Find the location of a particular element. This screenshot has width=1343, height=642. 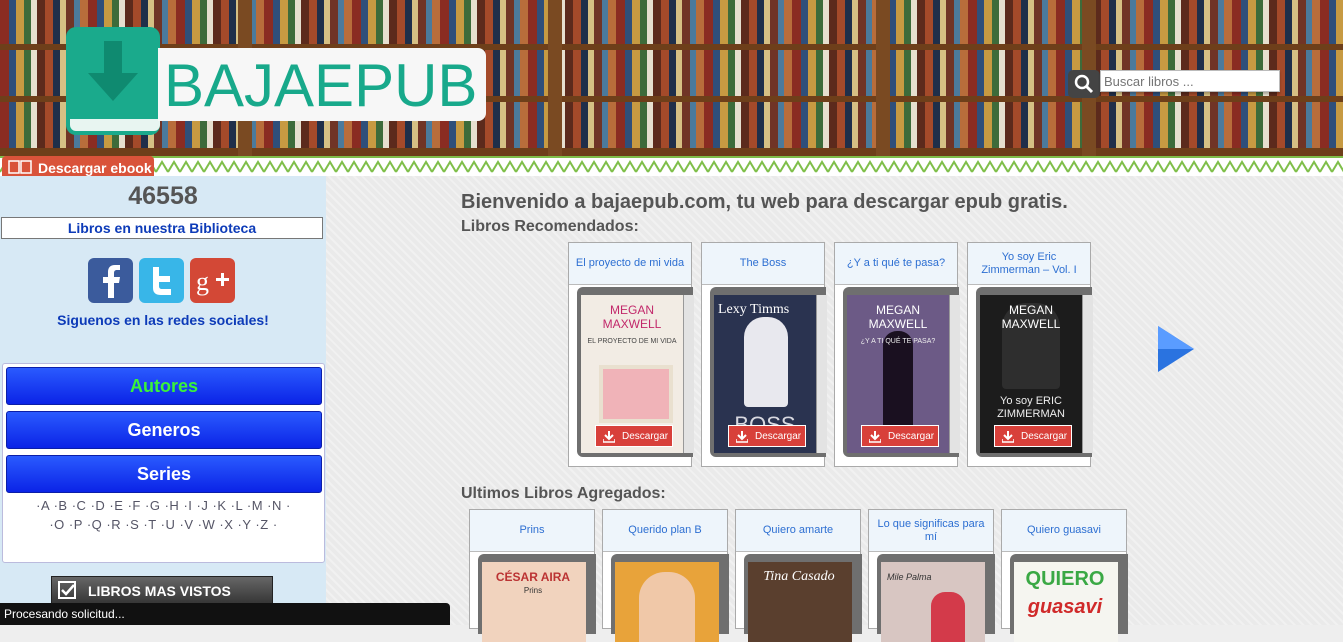

facebook-icon is located at coordinates (110, 280).